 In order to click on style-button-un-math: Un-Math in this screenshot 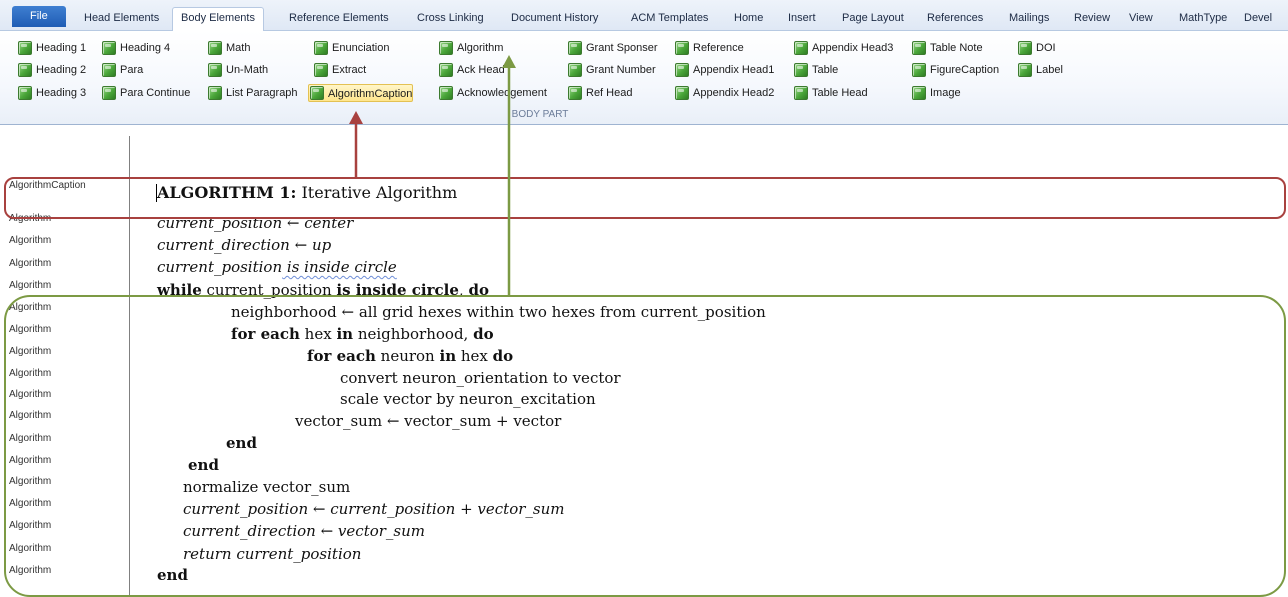, I will do `click(237, 70)`.